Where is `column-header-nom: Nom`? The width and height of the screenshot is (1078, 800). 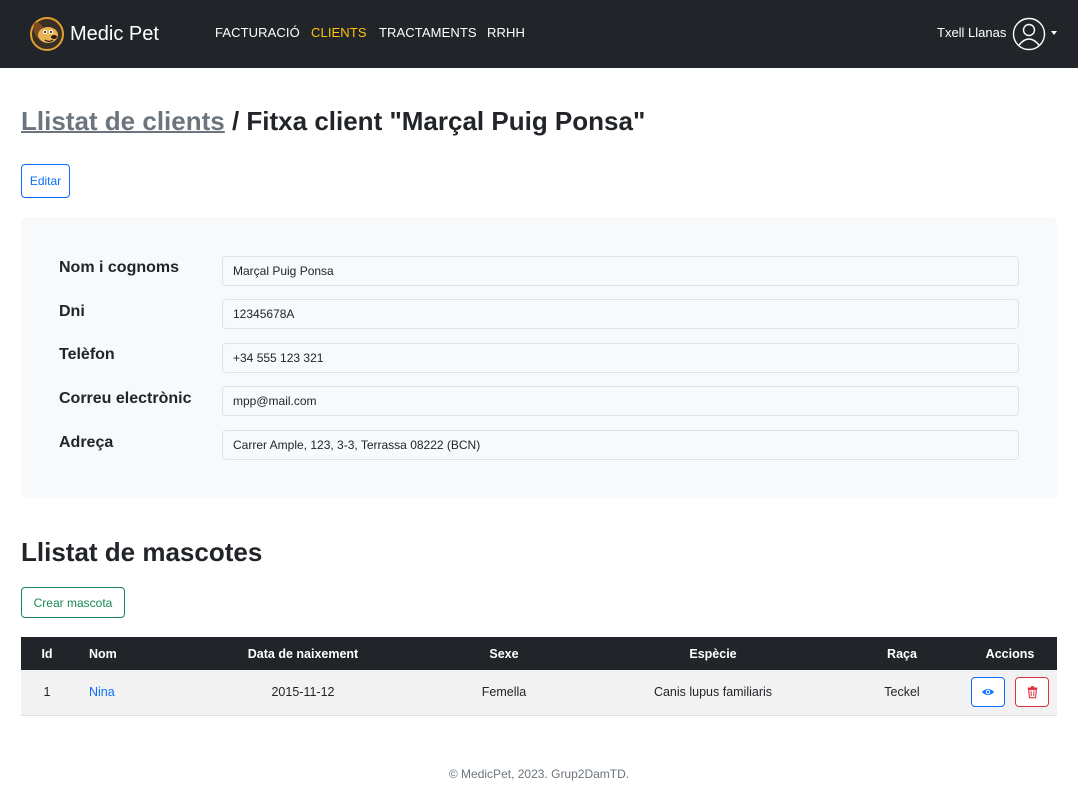
column-header-nom: Nom is located at coordinates (128, 653).